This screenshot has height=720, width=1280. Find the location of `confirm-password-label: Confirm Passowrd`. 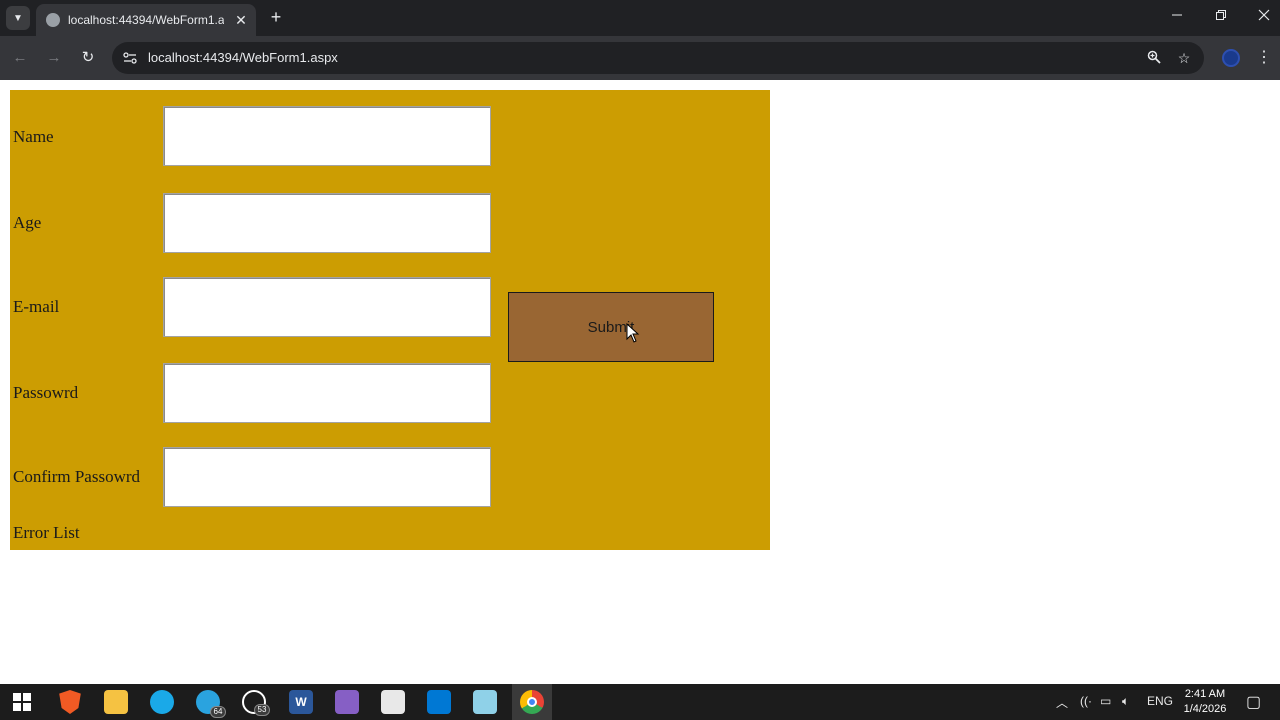

confirm-password-label: Confirm Passowrd is located at coordinates (77, 476).